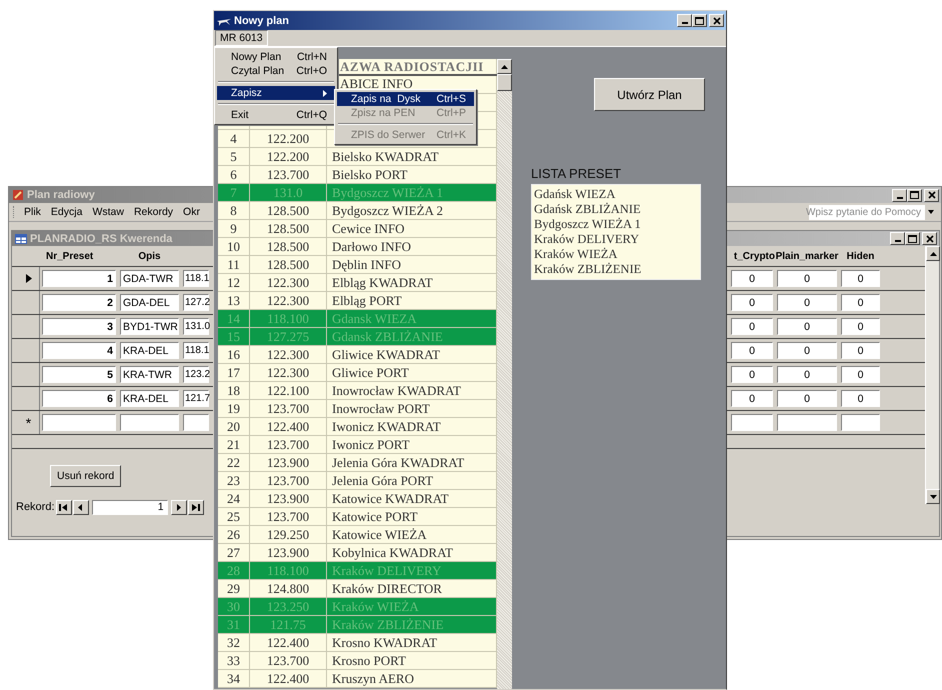 This screenshot has height=690, width=942. I want to click on record-number-field: 1, so click(130, 507).